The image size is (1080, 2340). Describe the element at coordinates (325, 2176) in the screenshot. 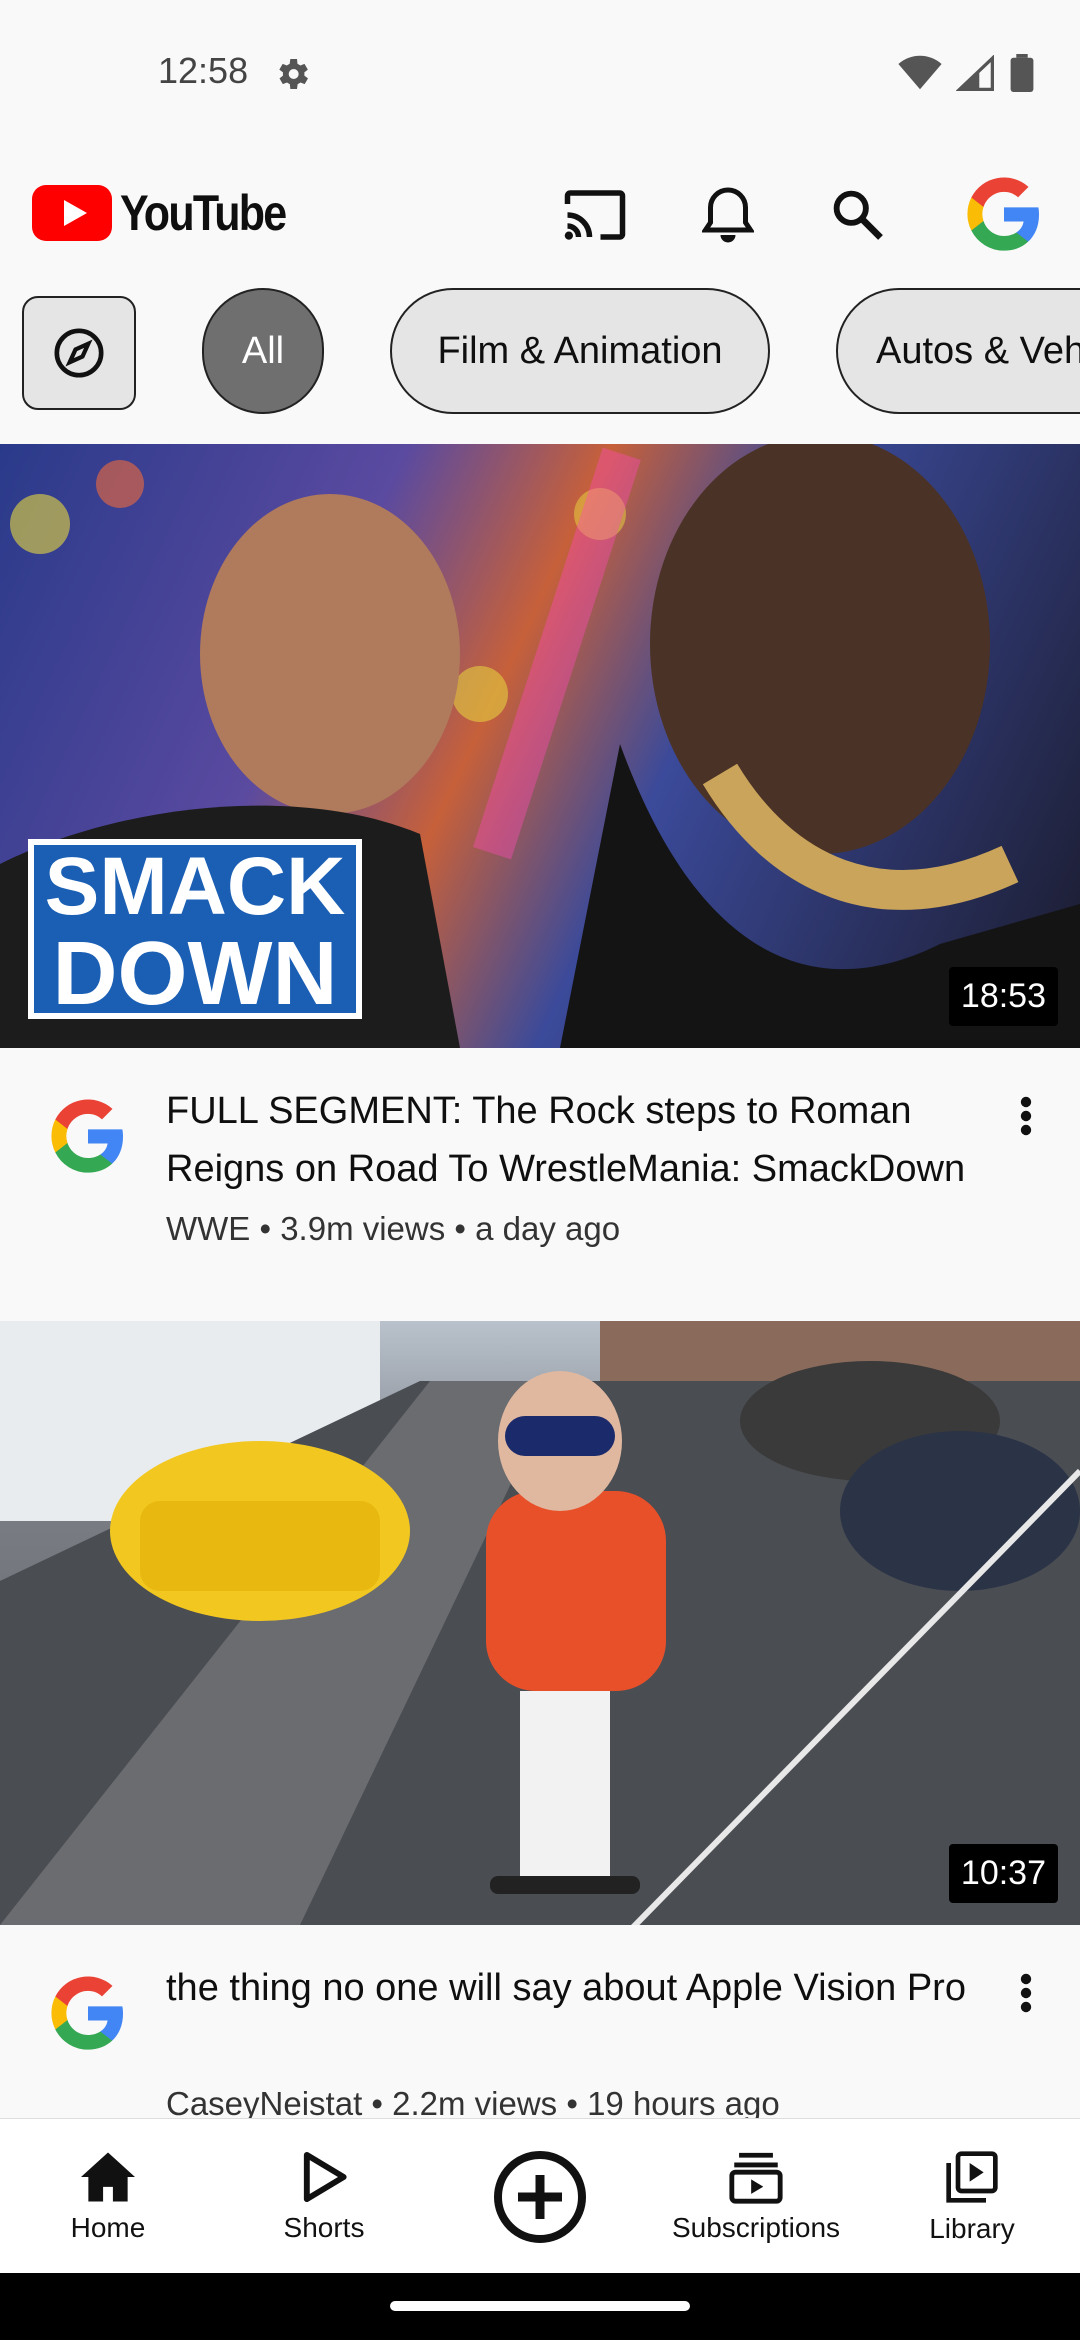

I see `shorts-play-icon` at that location.